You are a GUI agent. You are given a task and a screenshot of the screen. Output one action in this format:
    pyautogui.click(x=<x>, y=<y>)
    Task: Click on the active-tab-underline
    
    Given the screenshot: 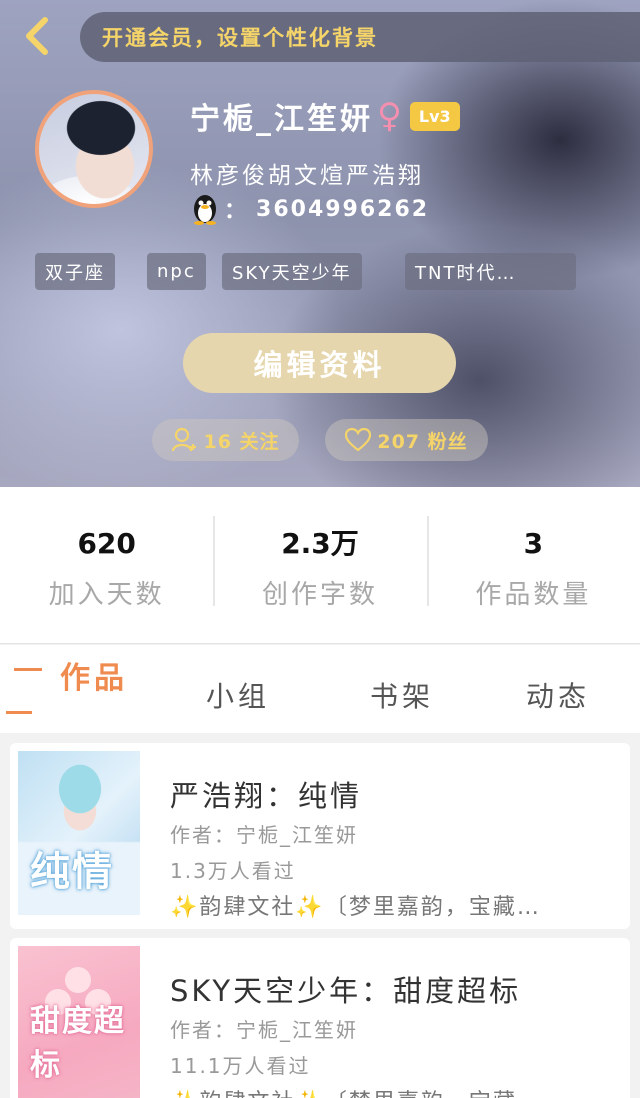 What is the action you would take?
    pyautogui.click(x=19, y=712)
    